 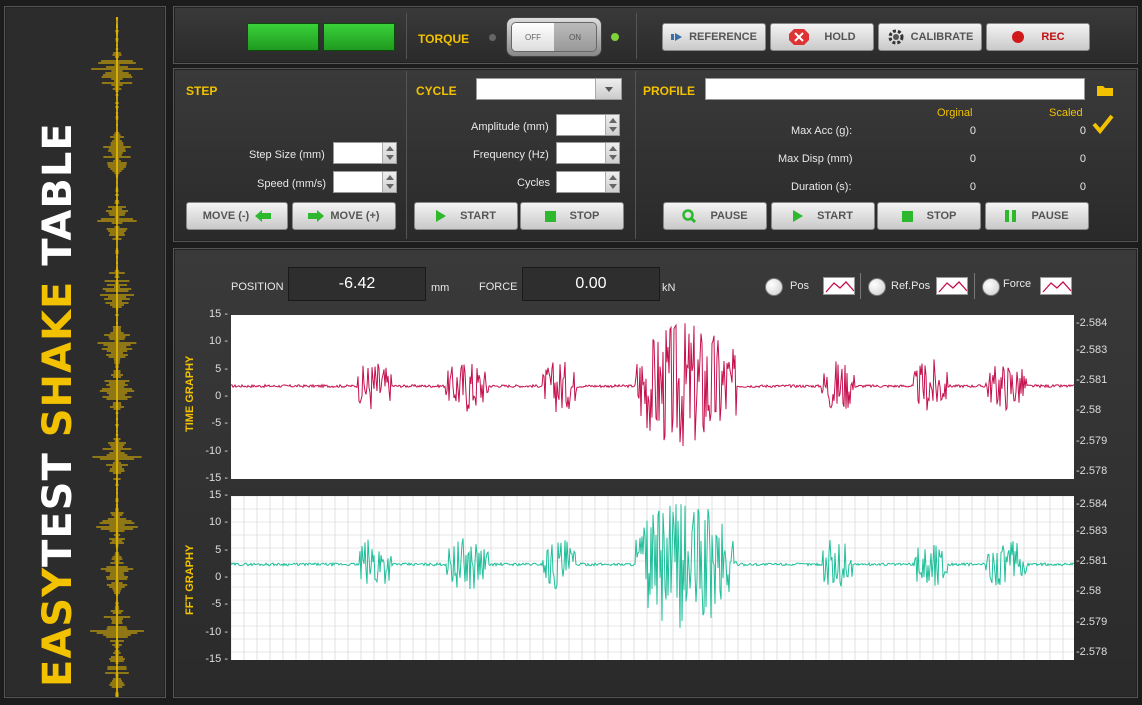 I want to click on folder-icon, so click(x=1105, y=90).